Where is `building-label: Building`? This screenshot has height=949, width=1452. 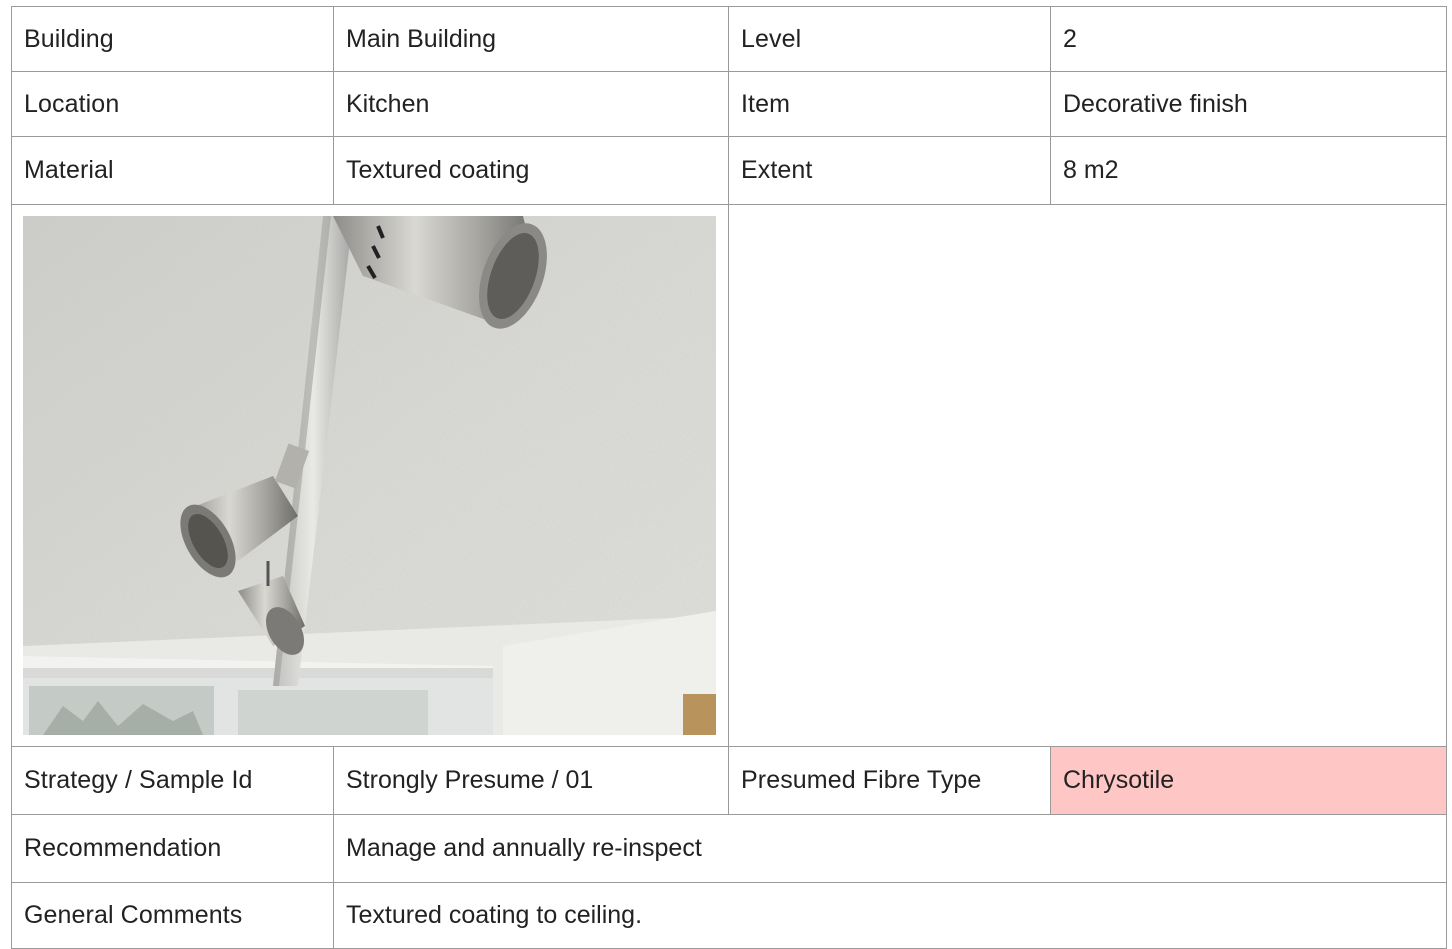
building-label: Building is located at coordinates (172, 39).